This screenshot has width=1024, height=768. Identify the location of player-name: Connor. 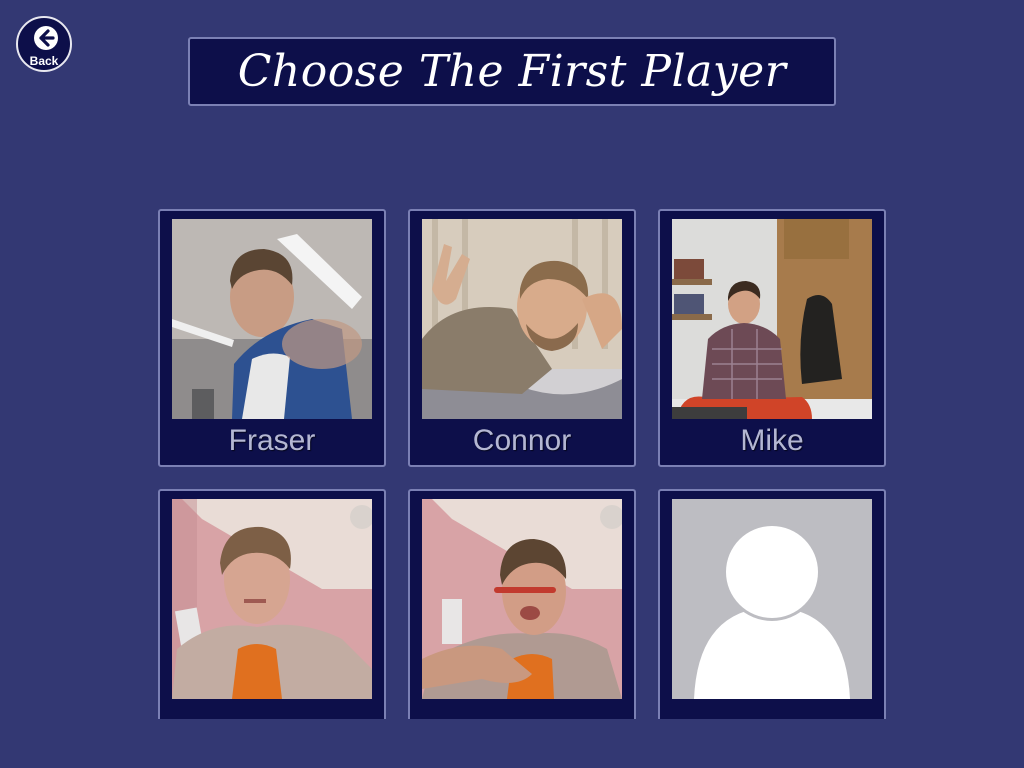
(522, 440).